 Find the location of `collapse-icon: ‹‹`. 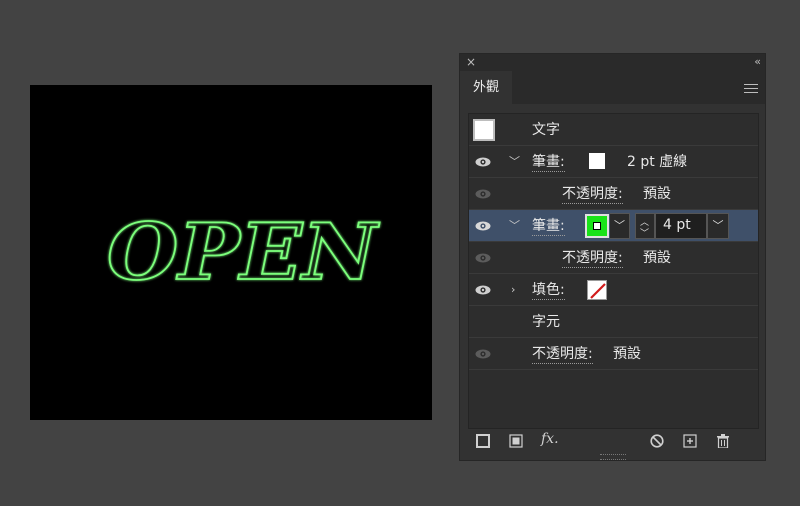

collapse-icon: ‹‹ is located at coordinates (757, 61).